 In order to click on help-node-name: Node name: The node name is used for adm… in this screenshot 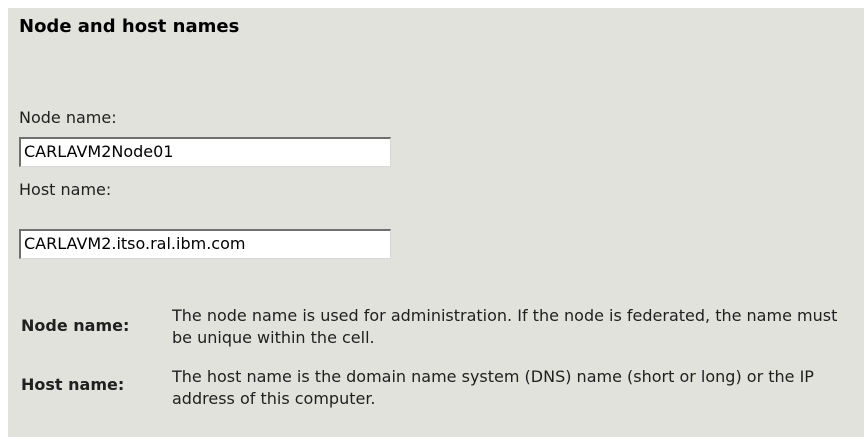, I will do `click(442, 330)`.